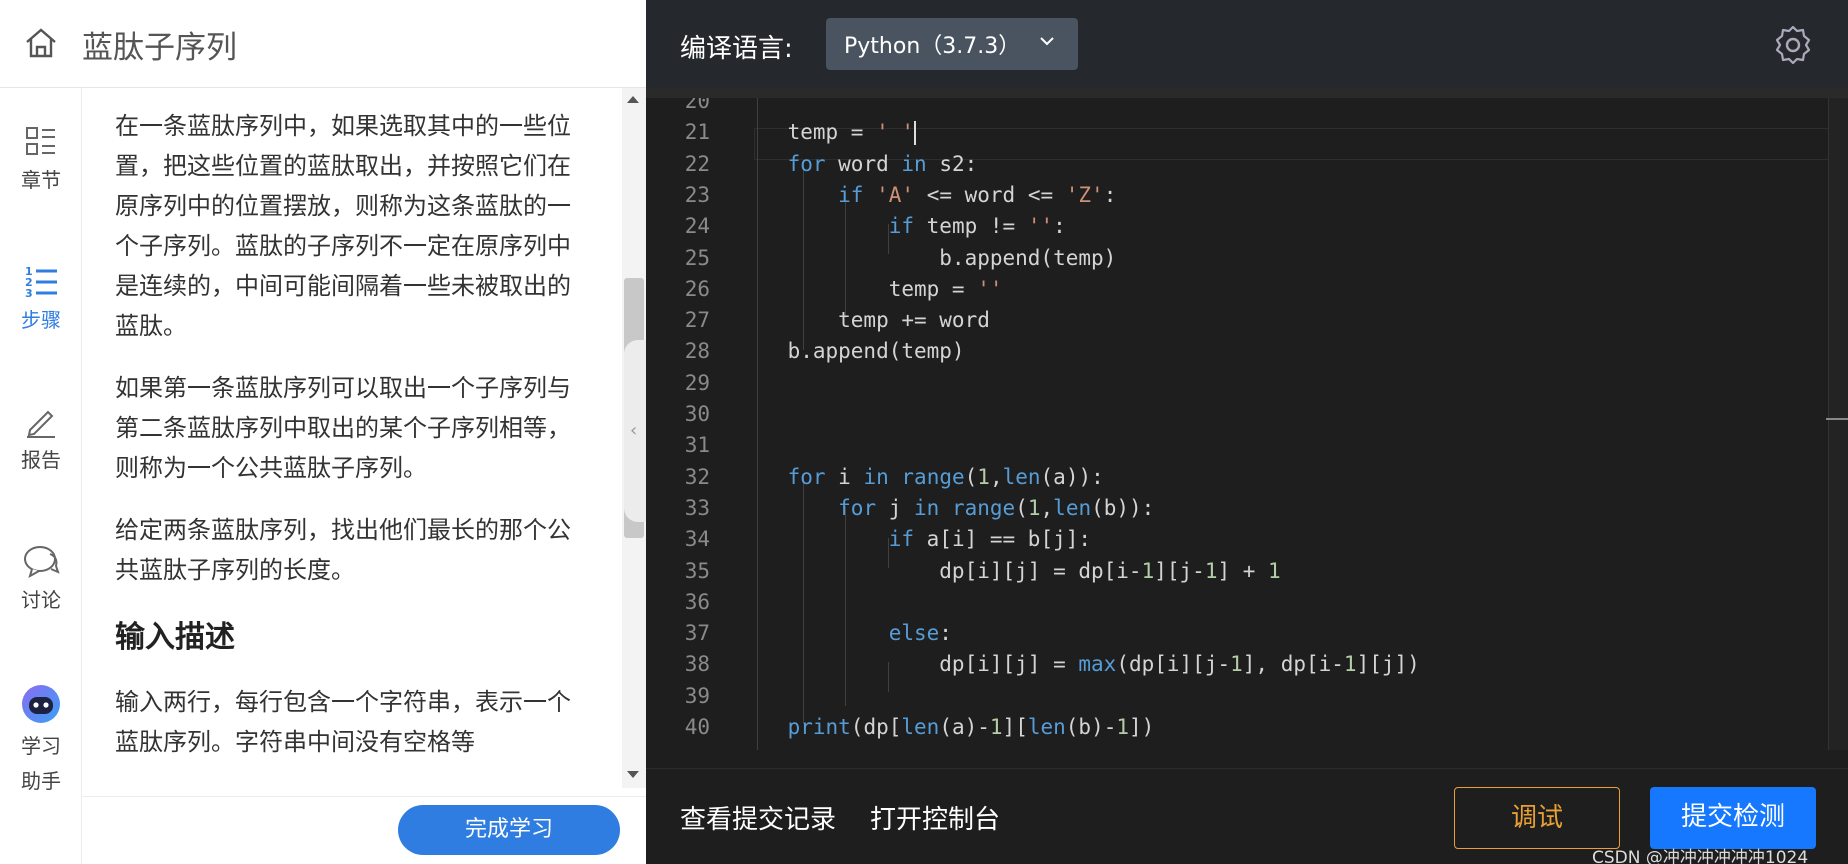 The width and height of the screenshot is (1848, 864). Describe the element at coordinates (697, 320) in the screenshot. I see `line-number: 27` at that location.